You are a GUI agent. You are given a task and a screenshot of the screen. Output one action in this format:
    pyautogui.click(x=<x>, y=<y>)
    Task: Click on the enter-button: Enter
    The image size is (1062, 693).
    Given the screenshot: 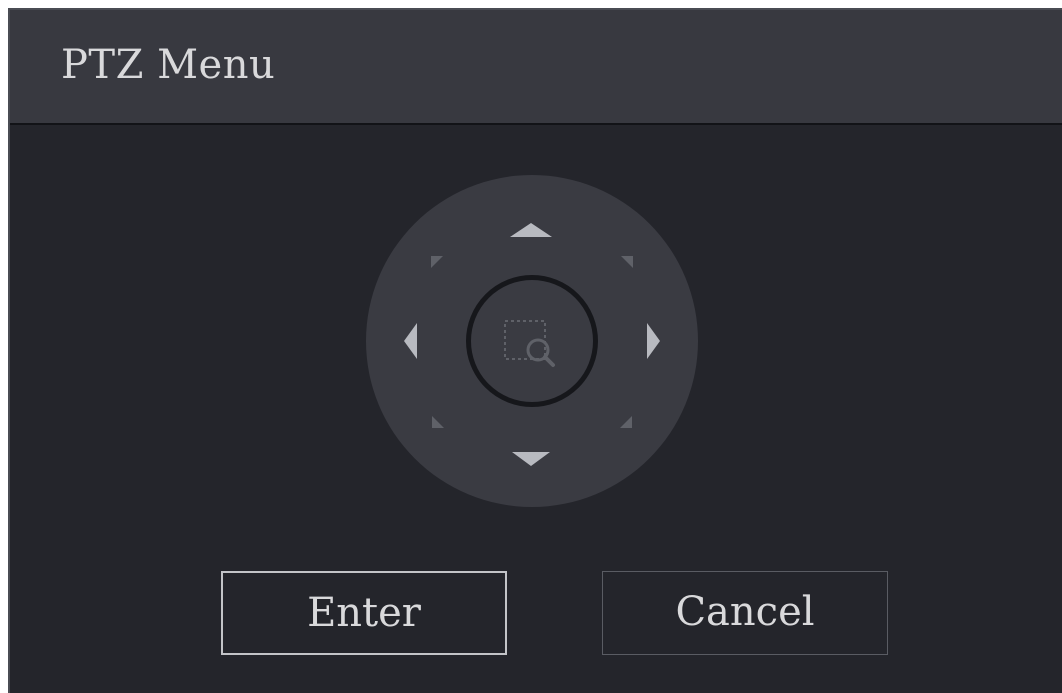 What is the action you would take?
    pyautogui.click(x=364, y=613)
    